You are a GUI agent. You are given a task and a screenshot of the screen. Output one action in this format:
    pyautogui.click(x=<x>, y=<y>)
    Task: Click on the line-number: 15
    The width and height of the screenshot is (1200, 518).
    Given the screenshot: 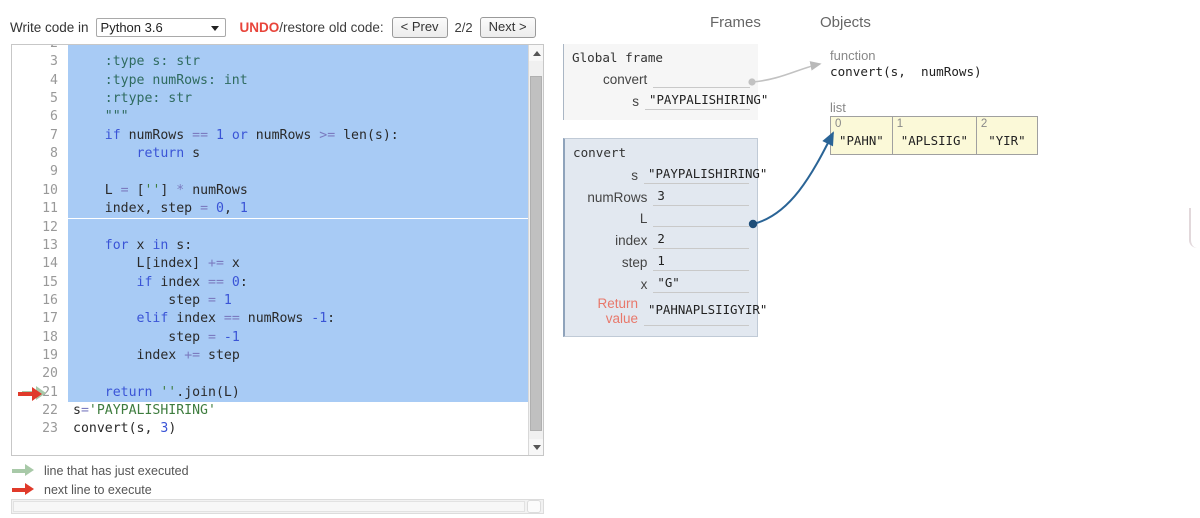 What is the action you would take?
    pyautogui.click(x=50, y=282)
    